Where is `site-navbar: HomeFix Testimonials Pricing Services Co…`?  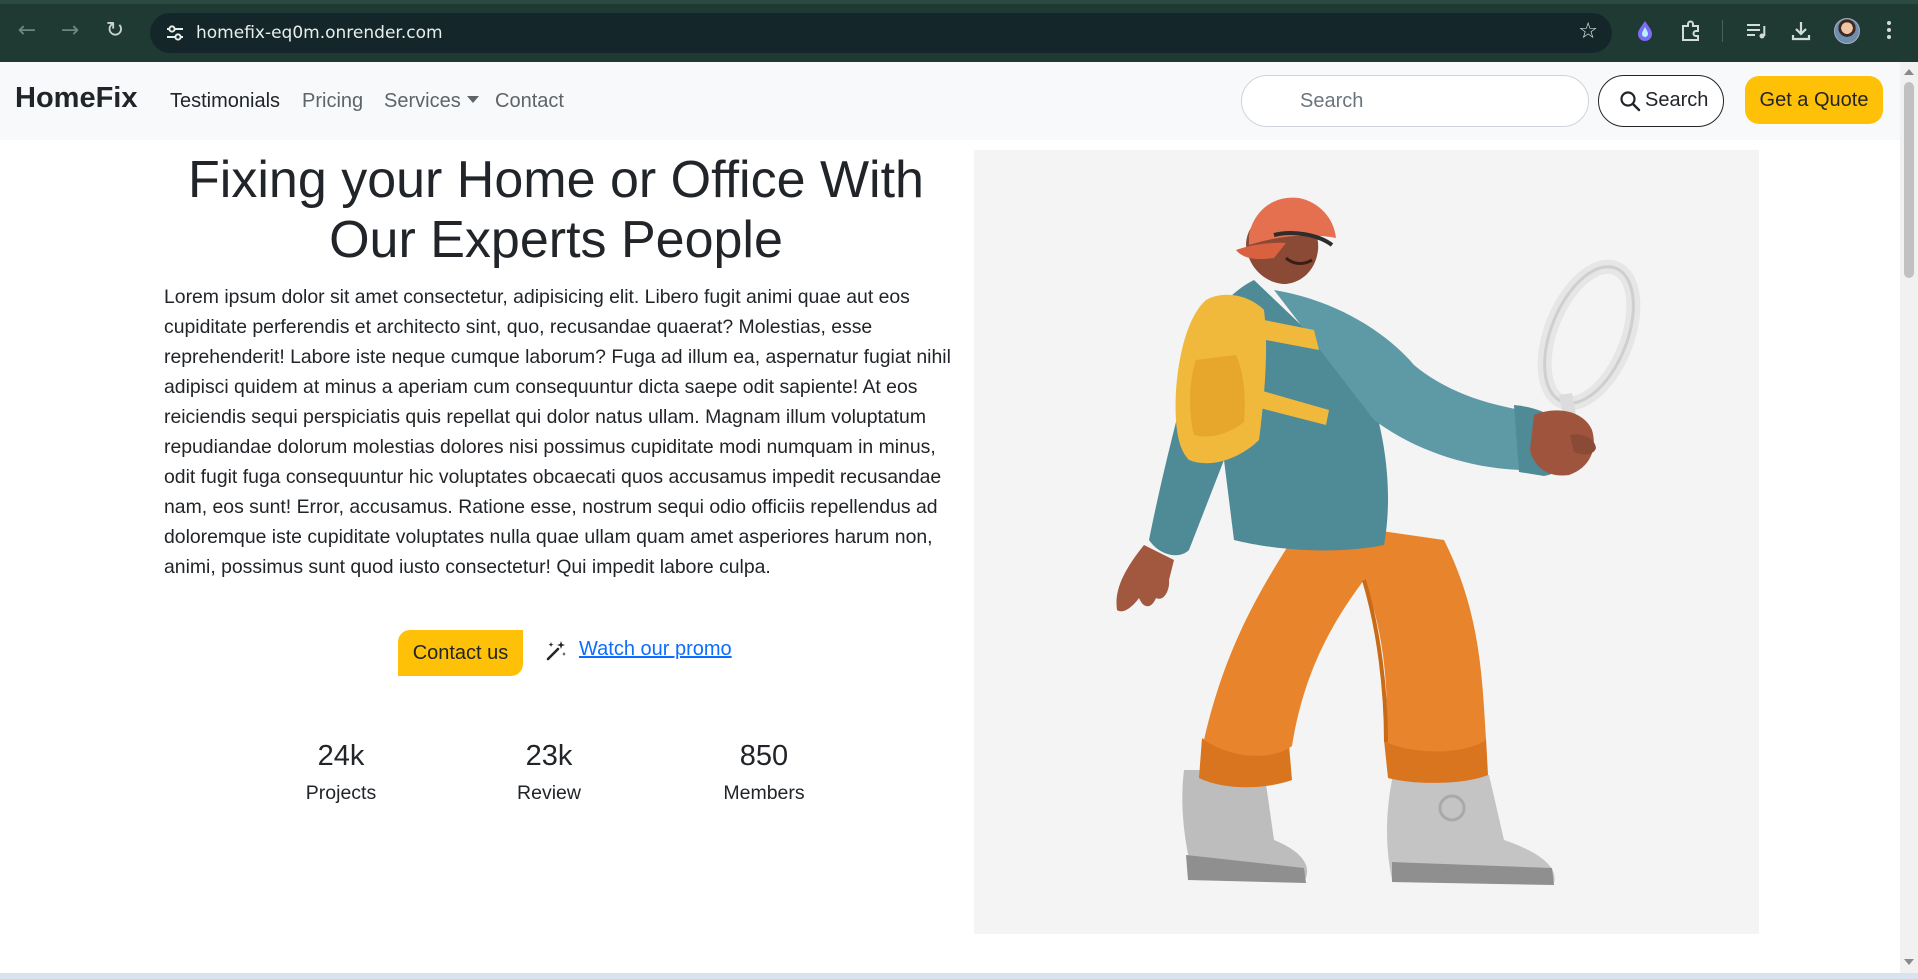 site-navbar: HomeFix Testimonials Pricing Services Co… is located at coordinates (950, 101).